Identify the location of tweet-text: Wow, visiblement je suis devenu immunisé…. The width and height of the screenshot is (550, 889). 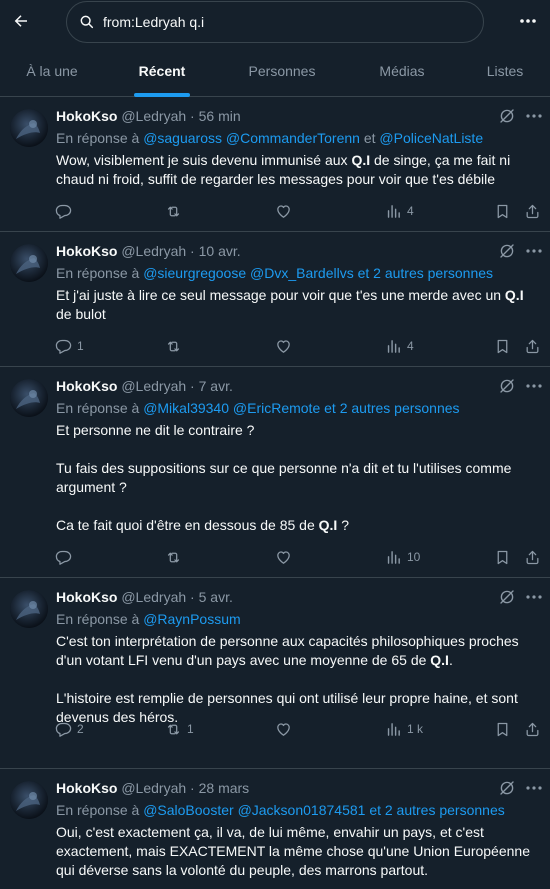
(297, 170).